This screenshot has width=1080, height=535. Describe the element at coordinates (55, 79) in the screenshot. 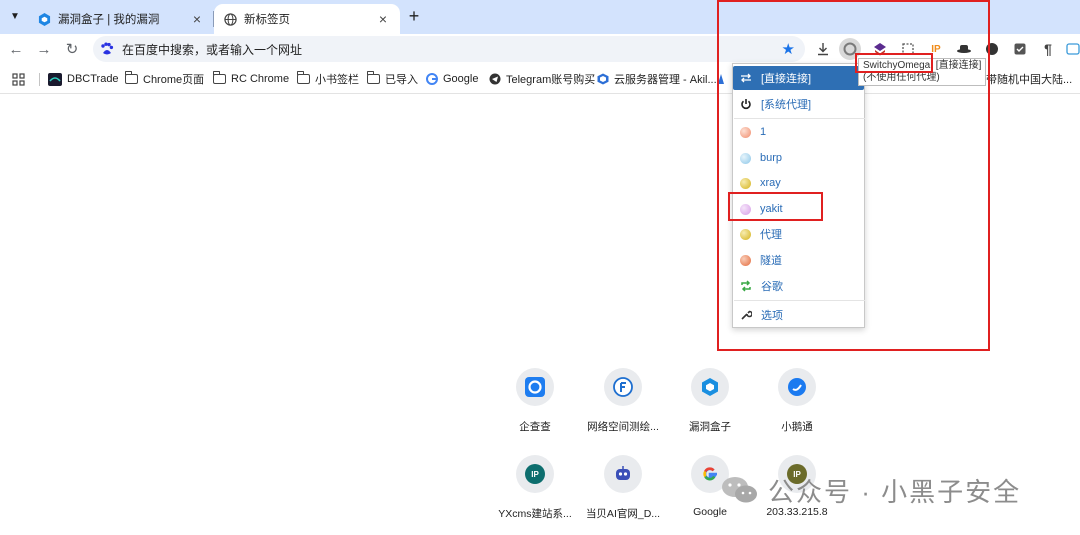

I see `dbctrade-icon` at that location.